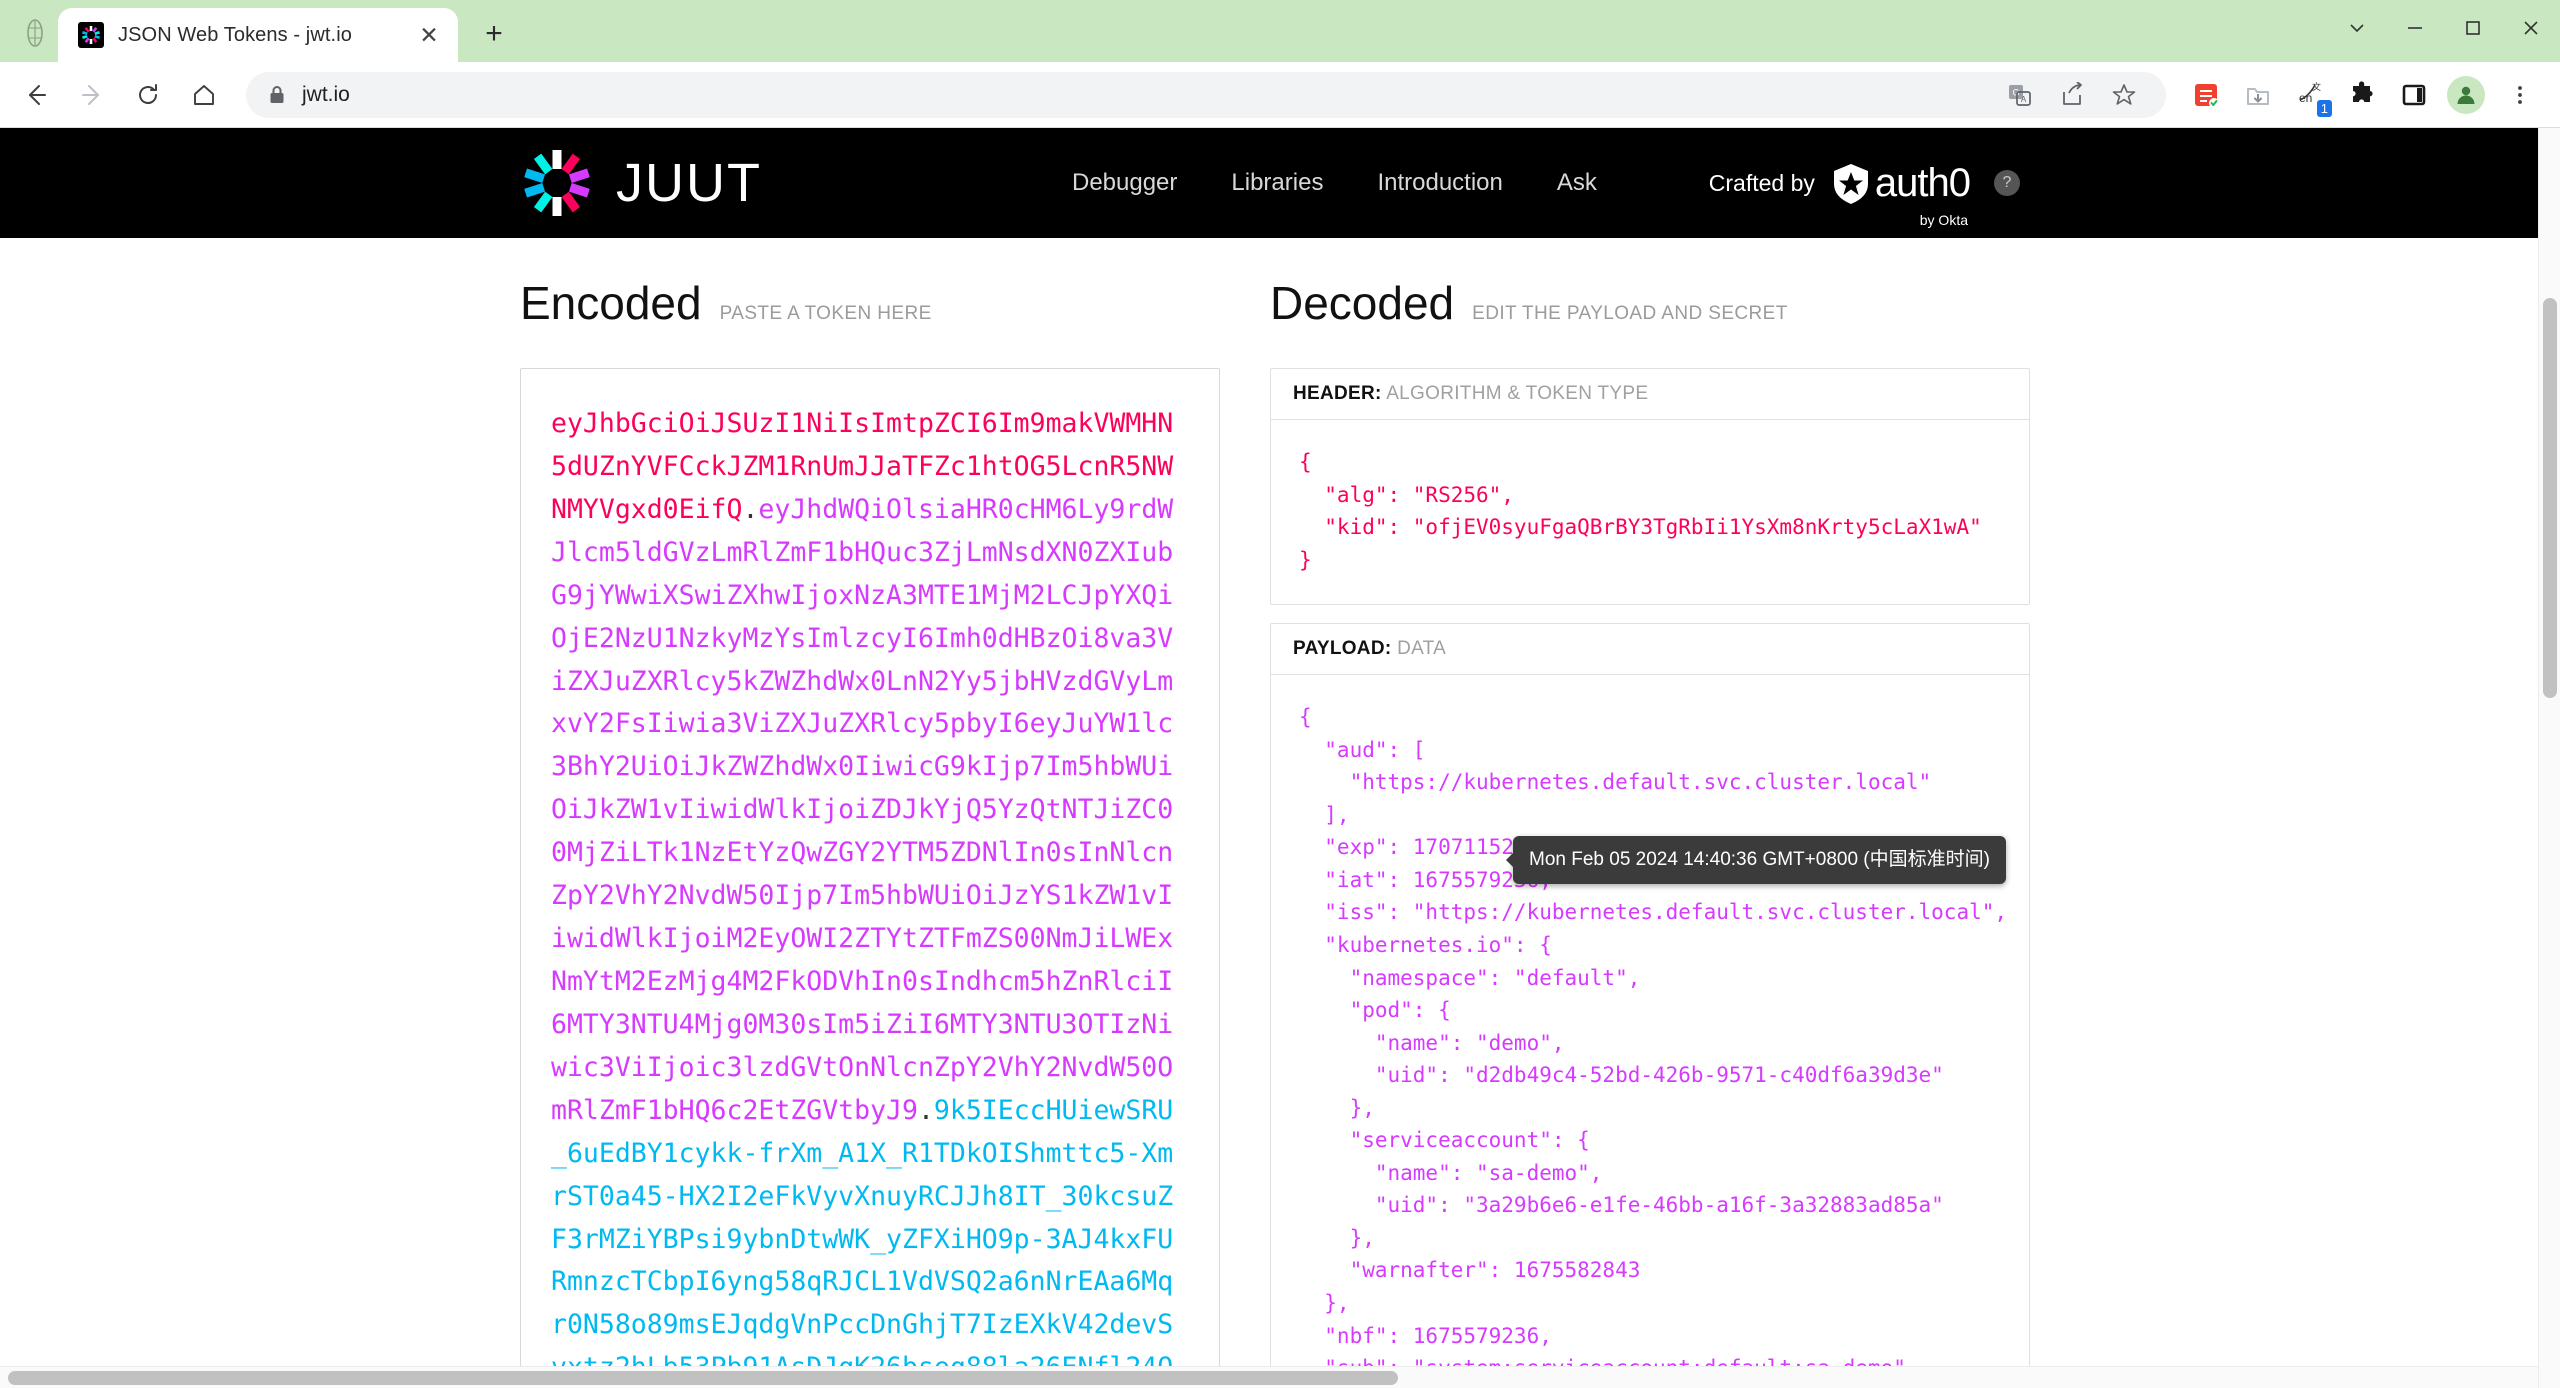 This screenshot has height=1388, width=2560. Describe the element at coordinates (204, 95) in the screenshot. I see `home-icon` at that location.